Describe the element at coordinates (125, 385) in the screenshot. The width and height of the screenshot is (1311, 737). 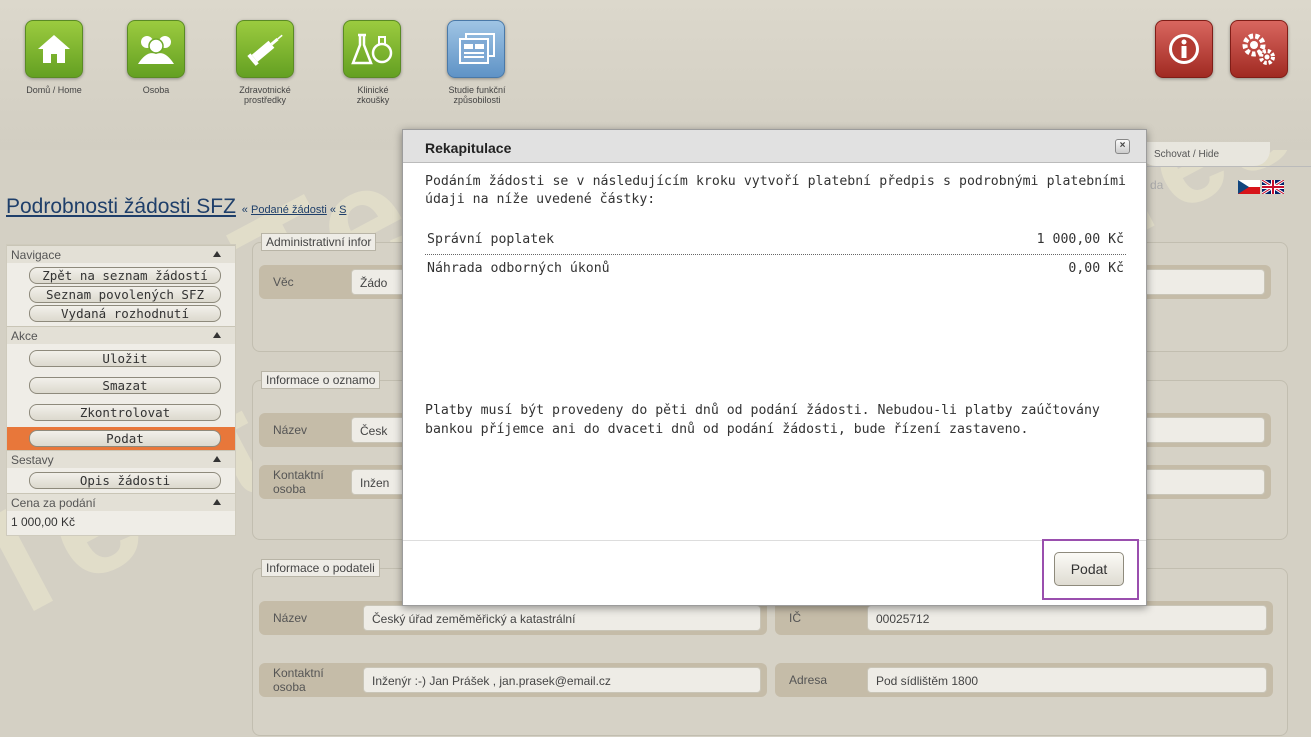
I see `delete-button: Smazat` at that location.